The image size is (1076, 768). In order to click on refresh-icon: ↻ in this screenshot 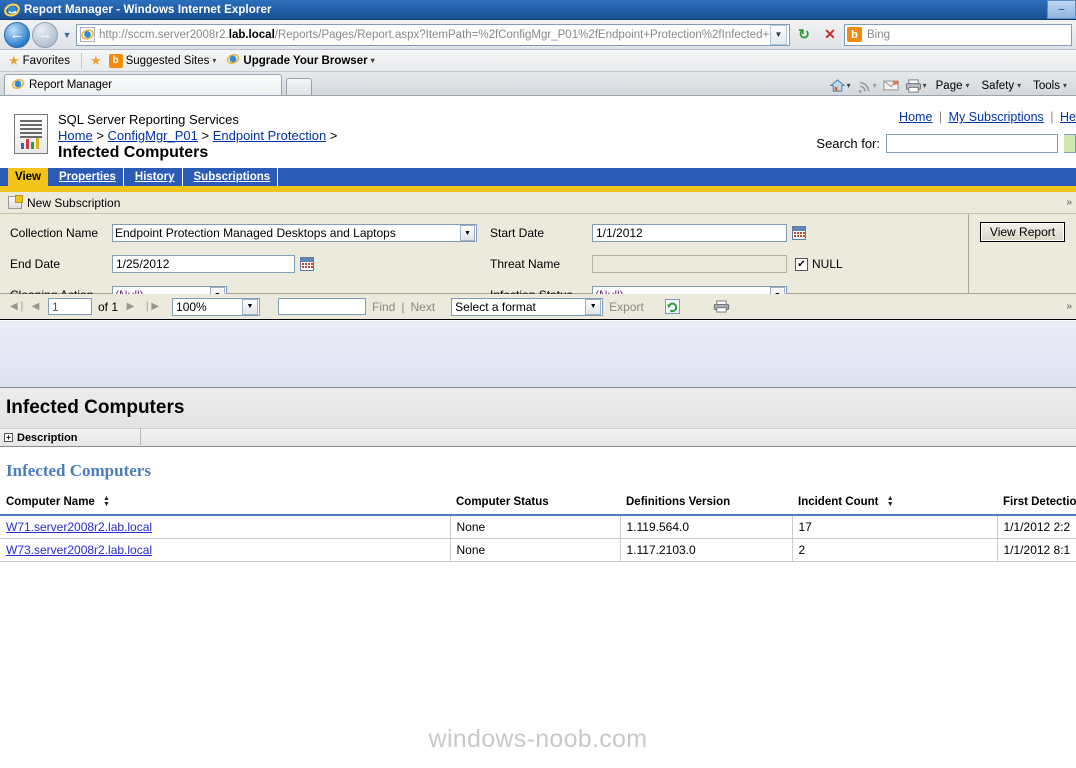, I will do `click(804, 35)`.